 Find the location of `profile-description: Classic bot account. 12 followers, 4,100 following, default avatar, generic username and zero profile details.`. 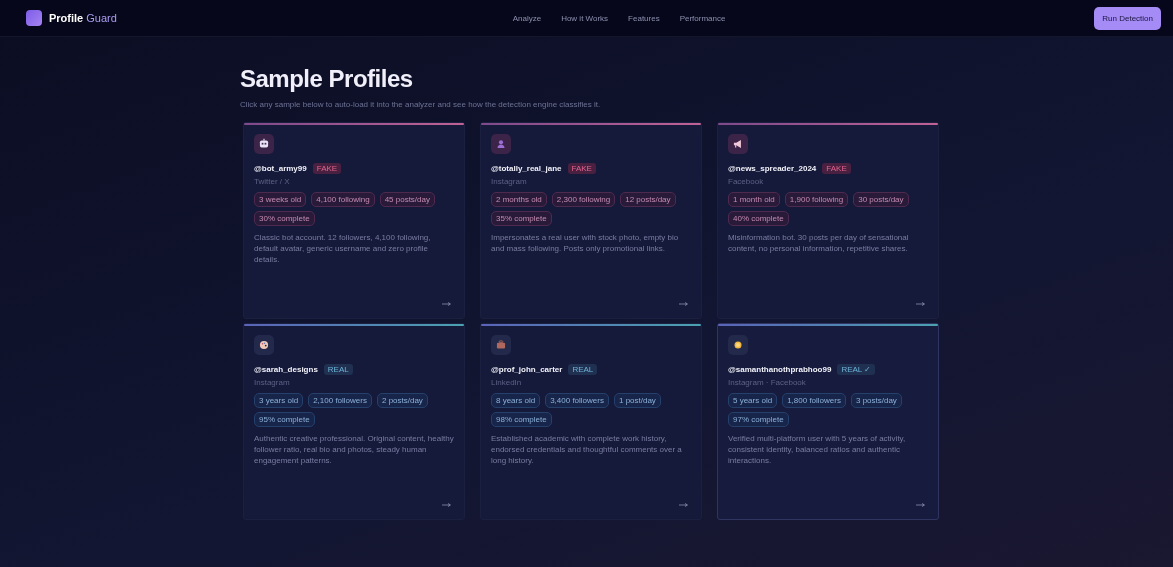

profile-description: Classic bot account. 12 followers, 4,100 following, default avatar, generic username and zero profile details. is located at coordinates (343, 248).